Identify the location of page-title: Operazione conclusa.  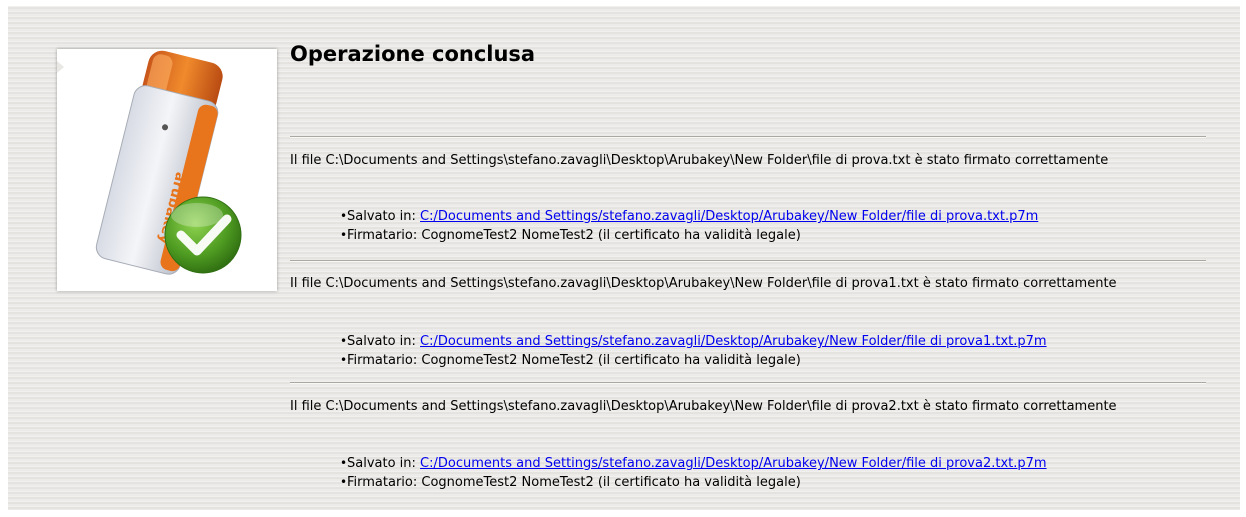
(413, 54).